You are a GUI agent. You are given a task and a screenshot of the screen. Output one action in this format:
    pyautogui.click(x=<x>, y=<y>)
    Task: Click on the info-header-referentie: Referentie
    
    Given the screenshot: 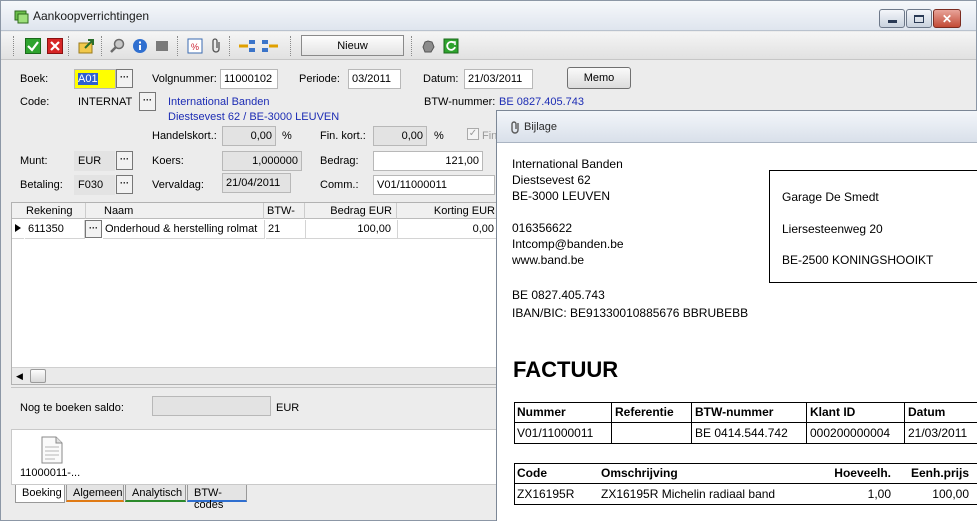 What is the action you would take?
    pyautogui.click(x=644, y=412)
    